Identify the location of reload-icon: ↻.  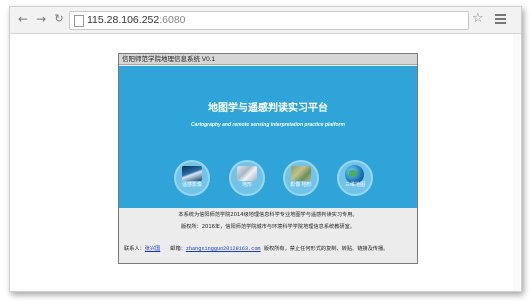
(59, 19).